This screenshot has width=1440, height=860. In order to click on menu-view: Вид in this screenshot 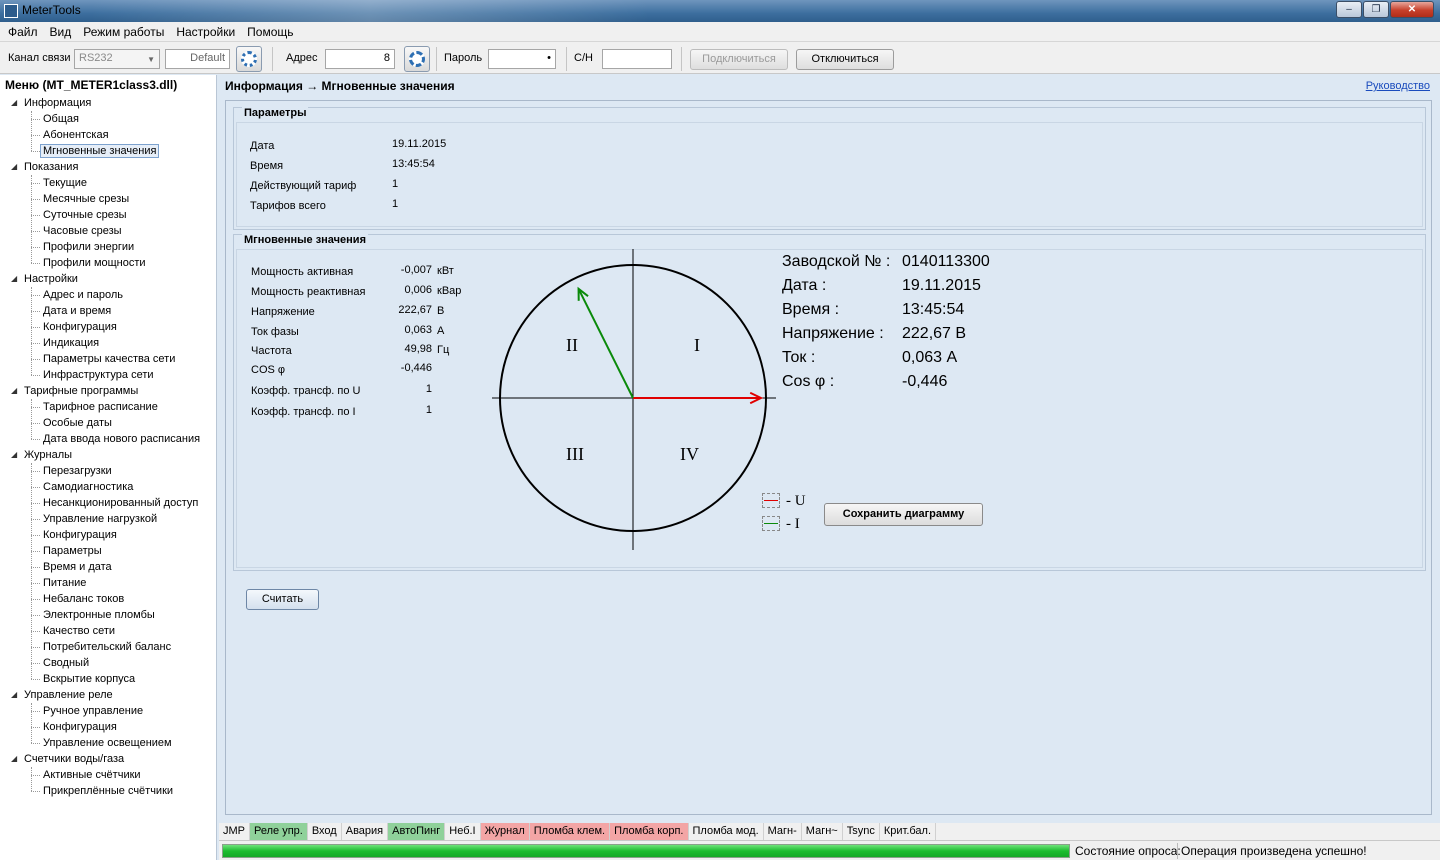, I will do `click(61, 32)`.